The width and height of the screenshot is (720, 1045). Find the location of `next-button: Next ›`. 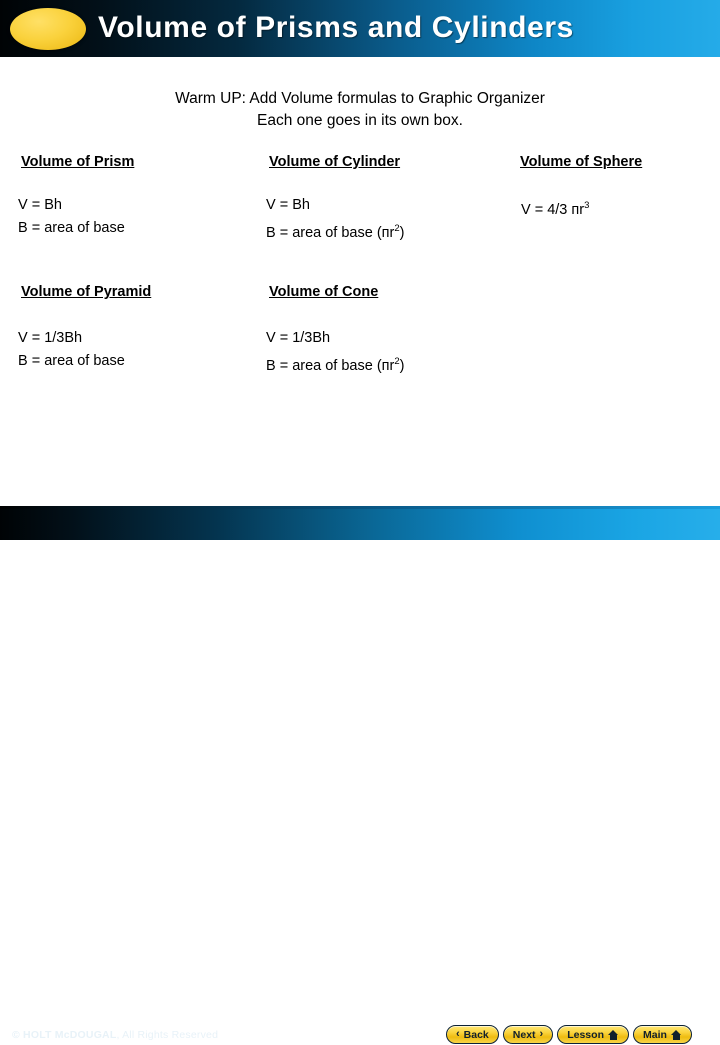

next-button: Next › is located at coordinates (528, 1034).